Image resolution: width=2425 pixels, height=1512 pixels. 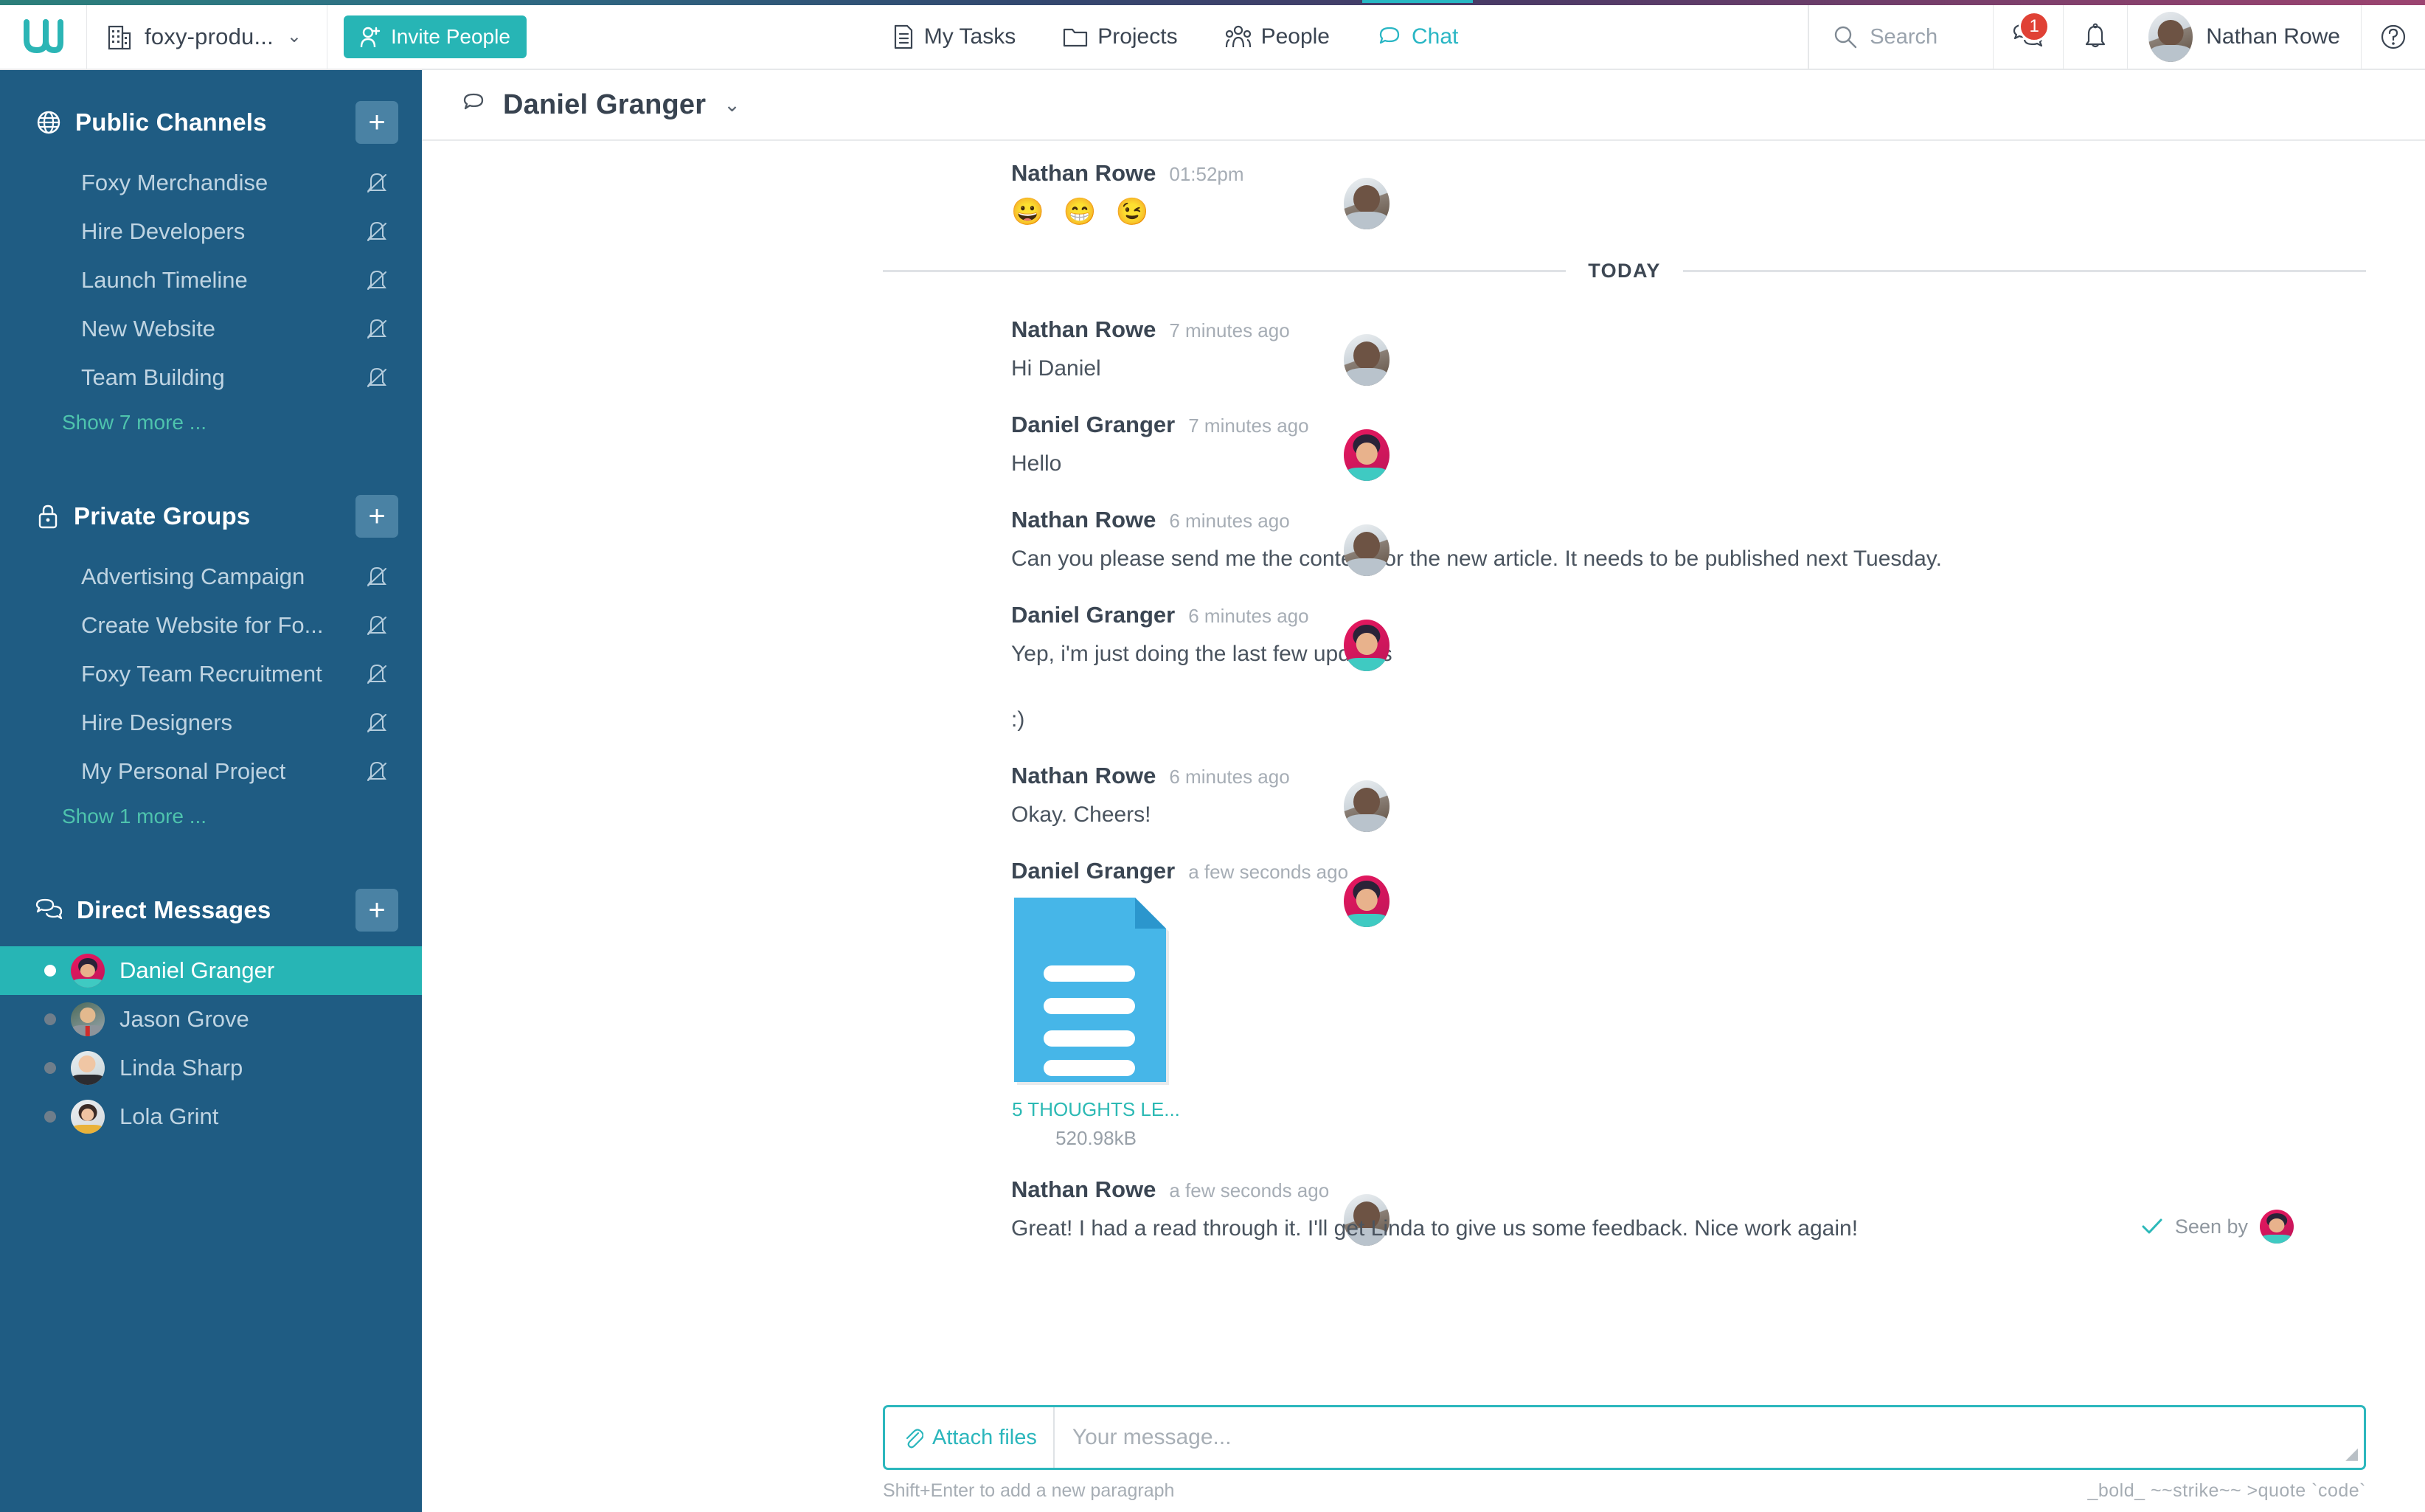 I want to click on attach-files-button: Attach files, so click(x=970, y=1437).